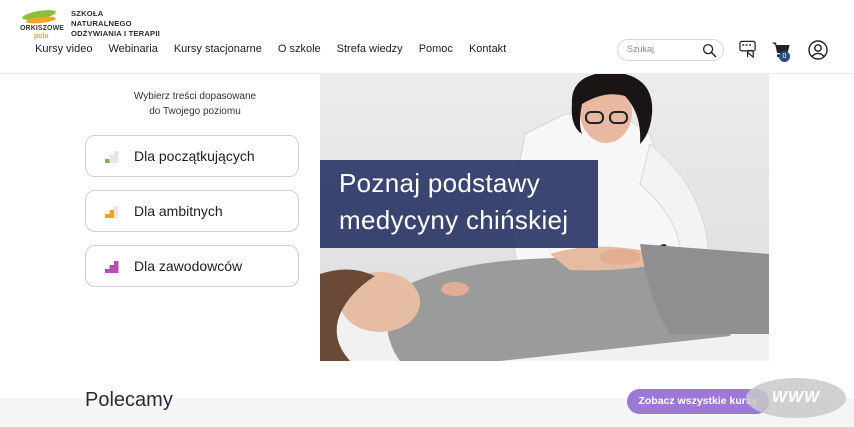  I want to click on hero-title-line-1: Poznaj podstawy, so click(440, 183).